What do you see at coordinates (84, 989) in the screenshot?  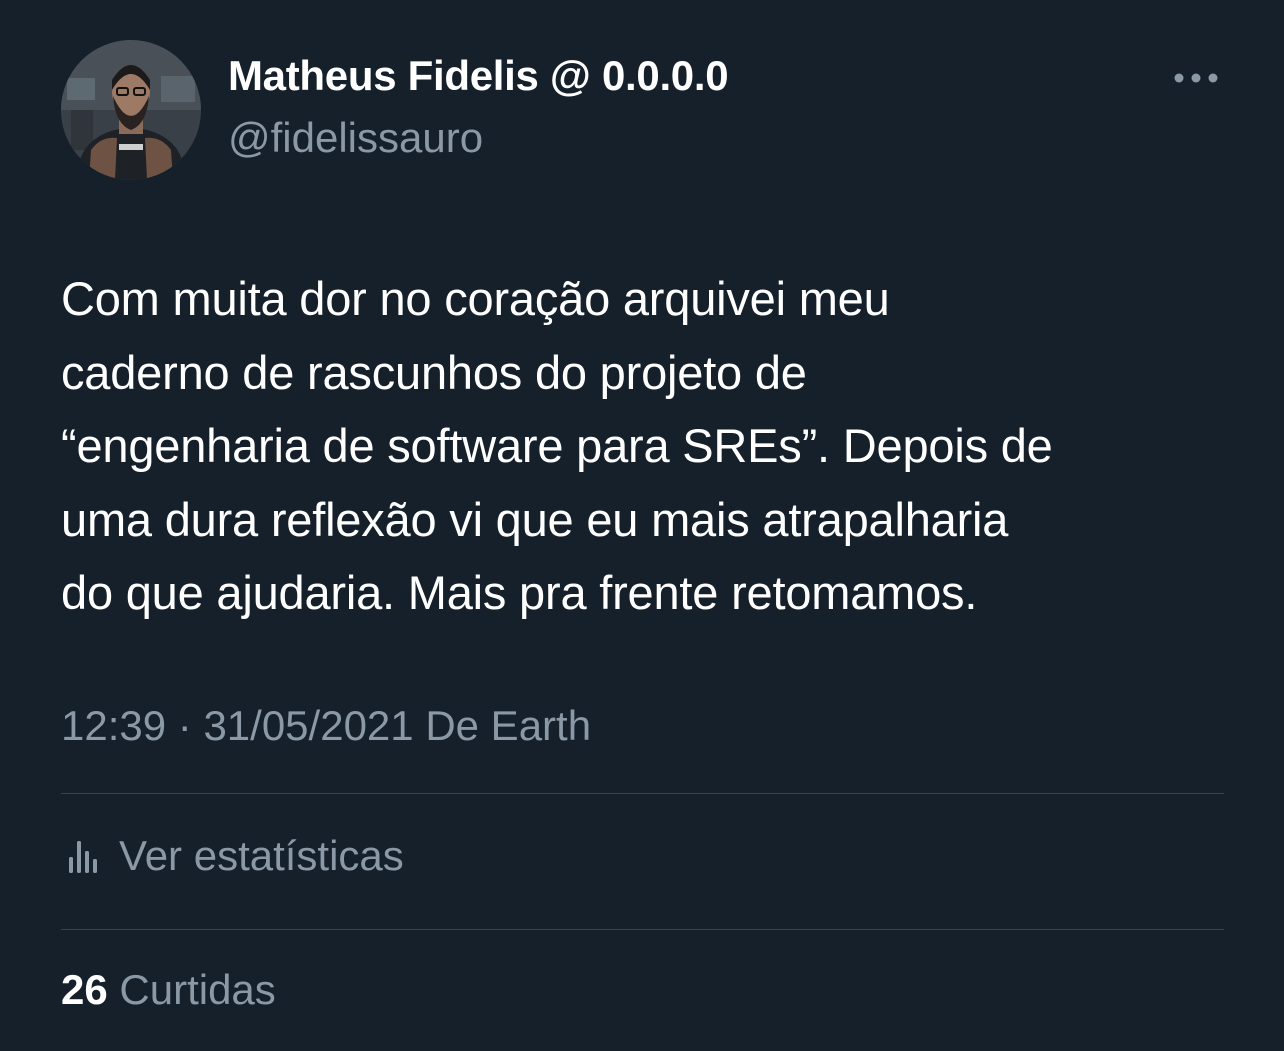 I see `likes-count: 26` at bounding box center [84, 989].